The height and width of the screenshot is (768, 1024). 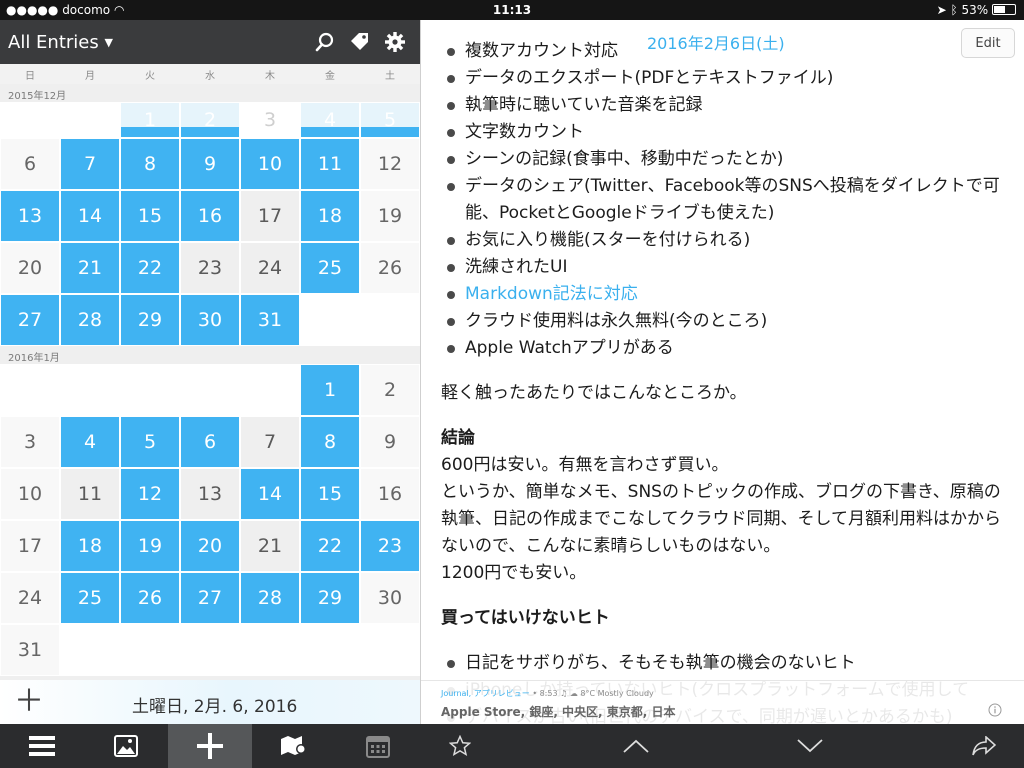 I want to click on search-icon, so click(x=325, y=42).